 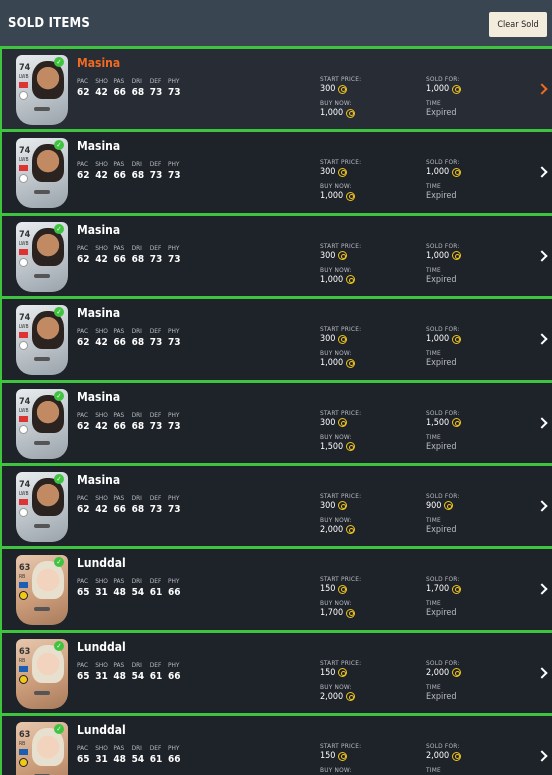 What do you see at coordinates (101, 593) in the screenshot?
I see `stat-value: 31` at bounding box center [101, 593].